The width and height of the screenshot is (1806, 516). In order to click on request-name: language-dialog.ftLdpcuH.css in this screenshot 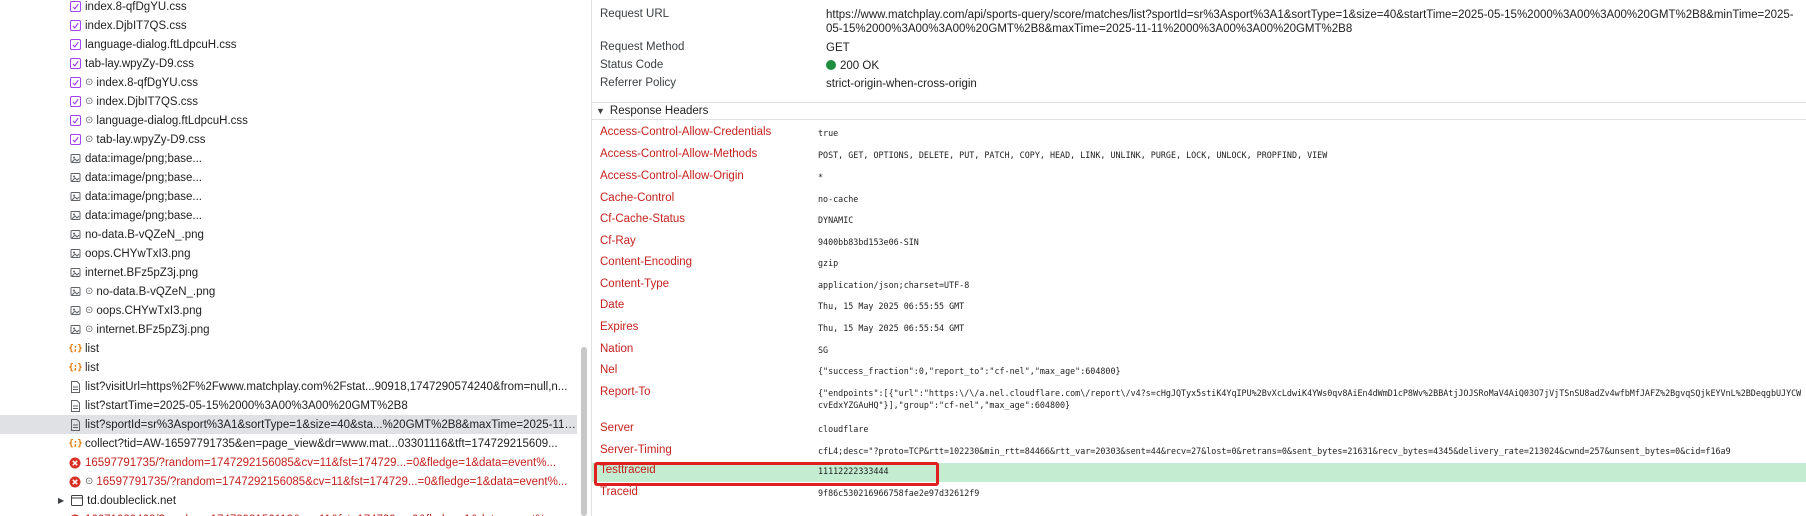, I will do `click(172, 120)`.